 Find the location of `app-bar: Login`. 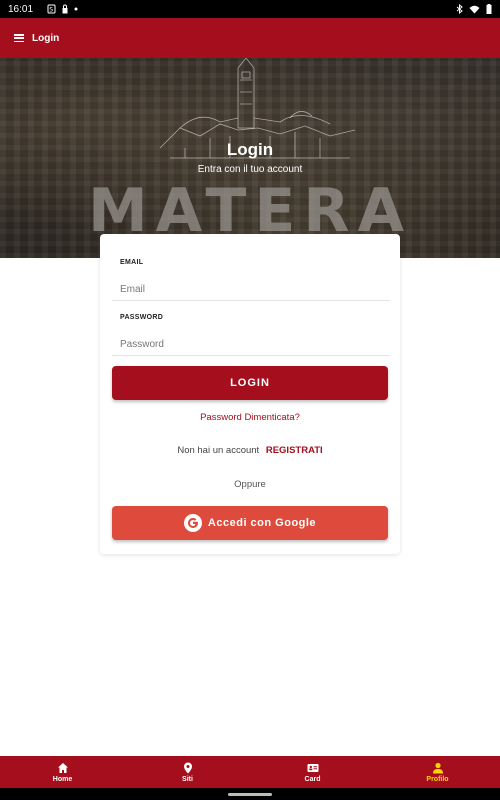

app-bar: Login is located at coordinates (250, 38).